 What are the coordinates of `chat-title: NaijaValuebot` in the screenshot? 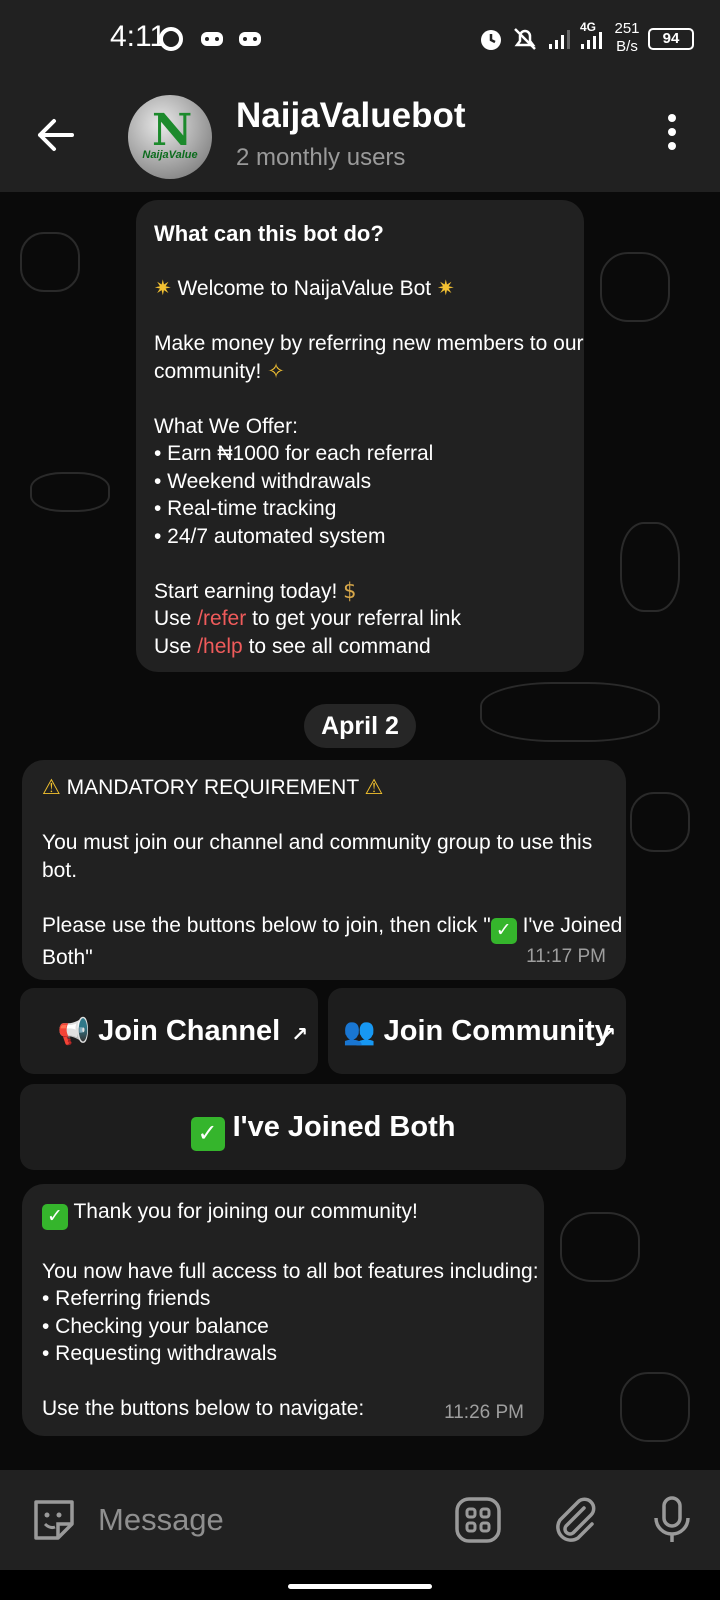 It's located at (351, 116).